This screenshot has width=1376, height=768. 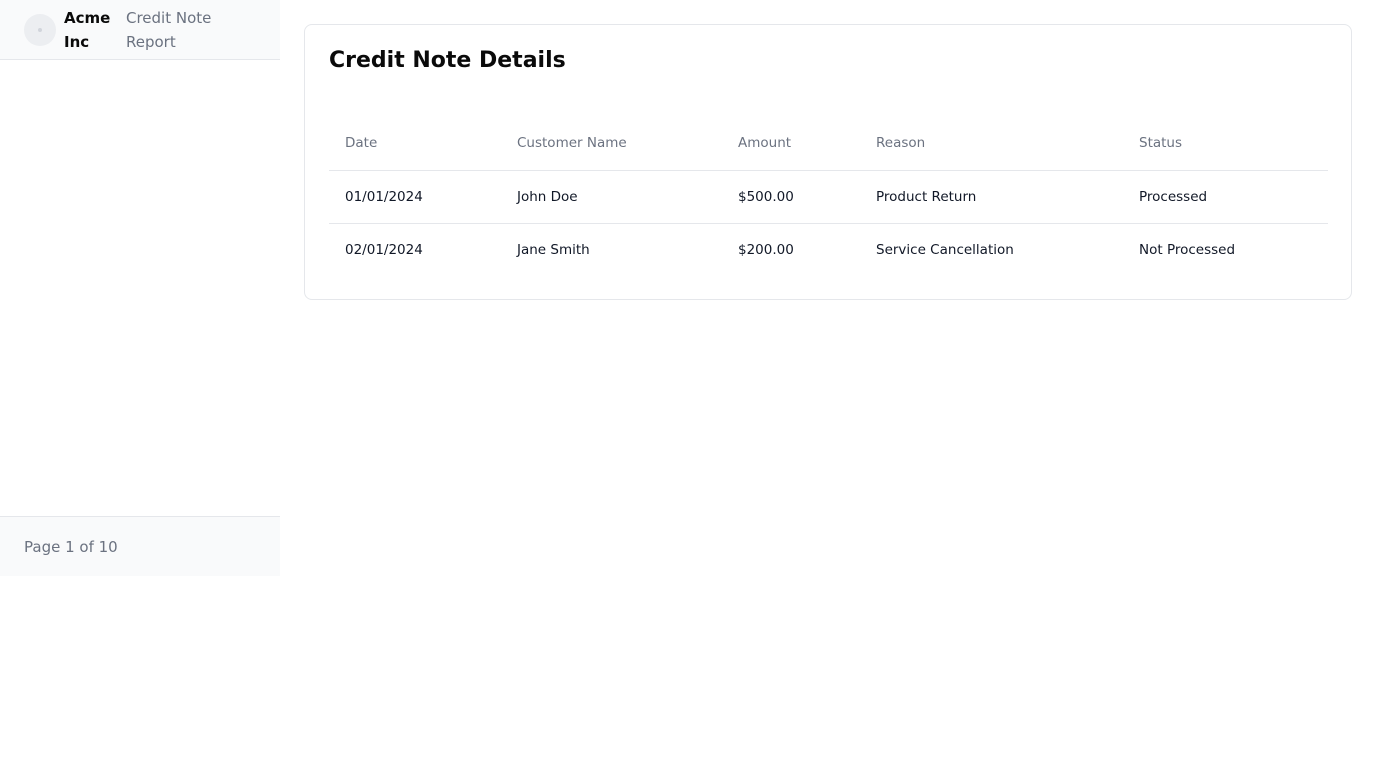 I want to click on column-header-status: Status, so click(x=1225, y=144).